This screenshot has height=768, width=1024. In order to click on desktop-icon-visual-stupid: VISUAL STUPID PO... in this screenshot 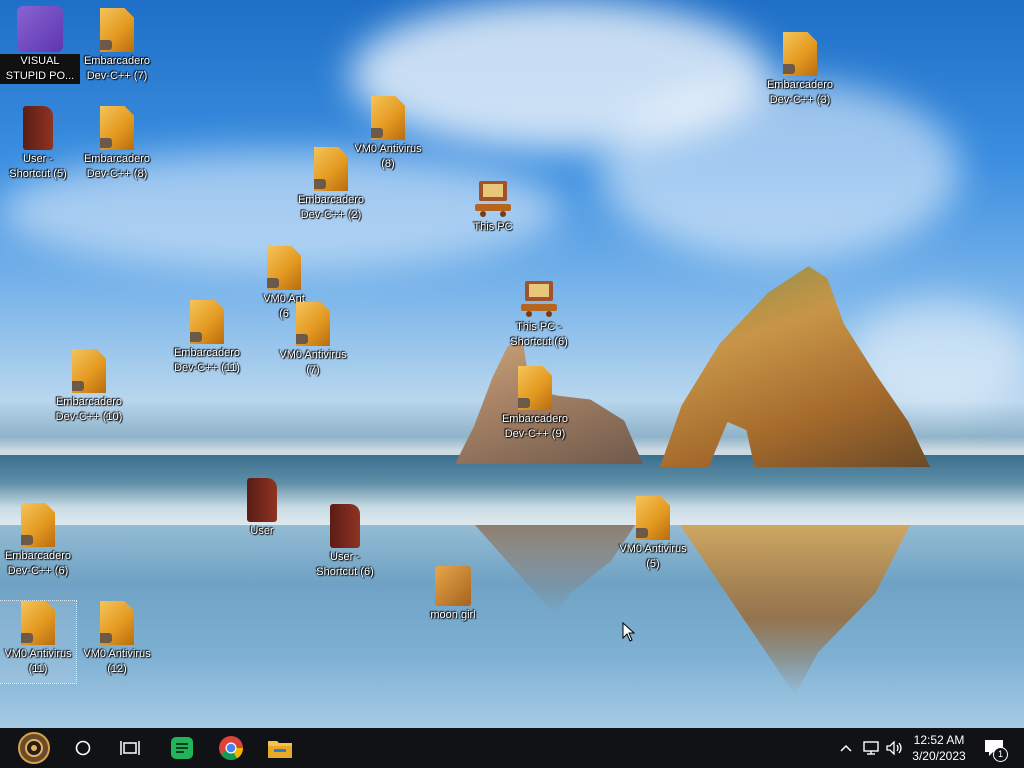, I will do `click(40, 45)`.